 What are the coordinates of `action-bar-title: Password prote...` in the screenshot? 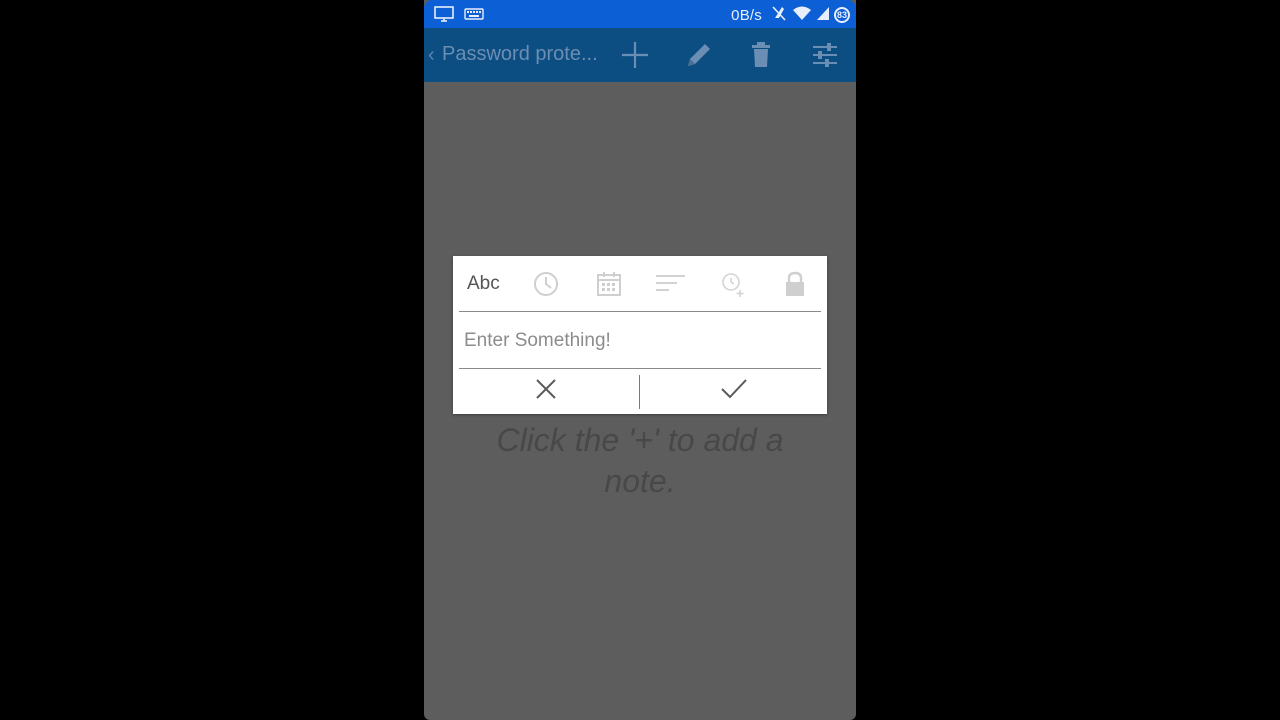 It's located at (520, 54).